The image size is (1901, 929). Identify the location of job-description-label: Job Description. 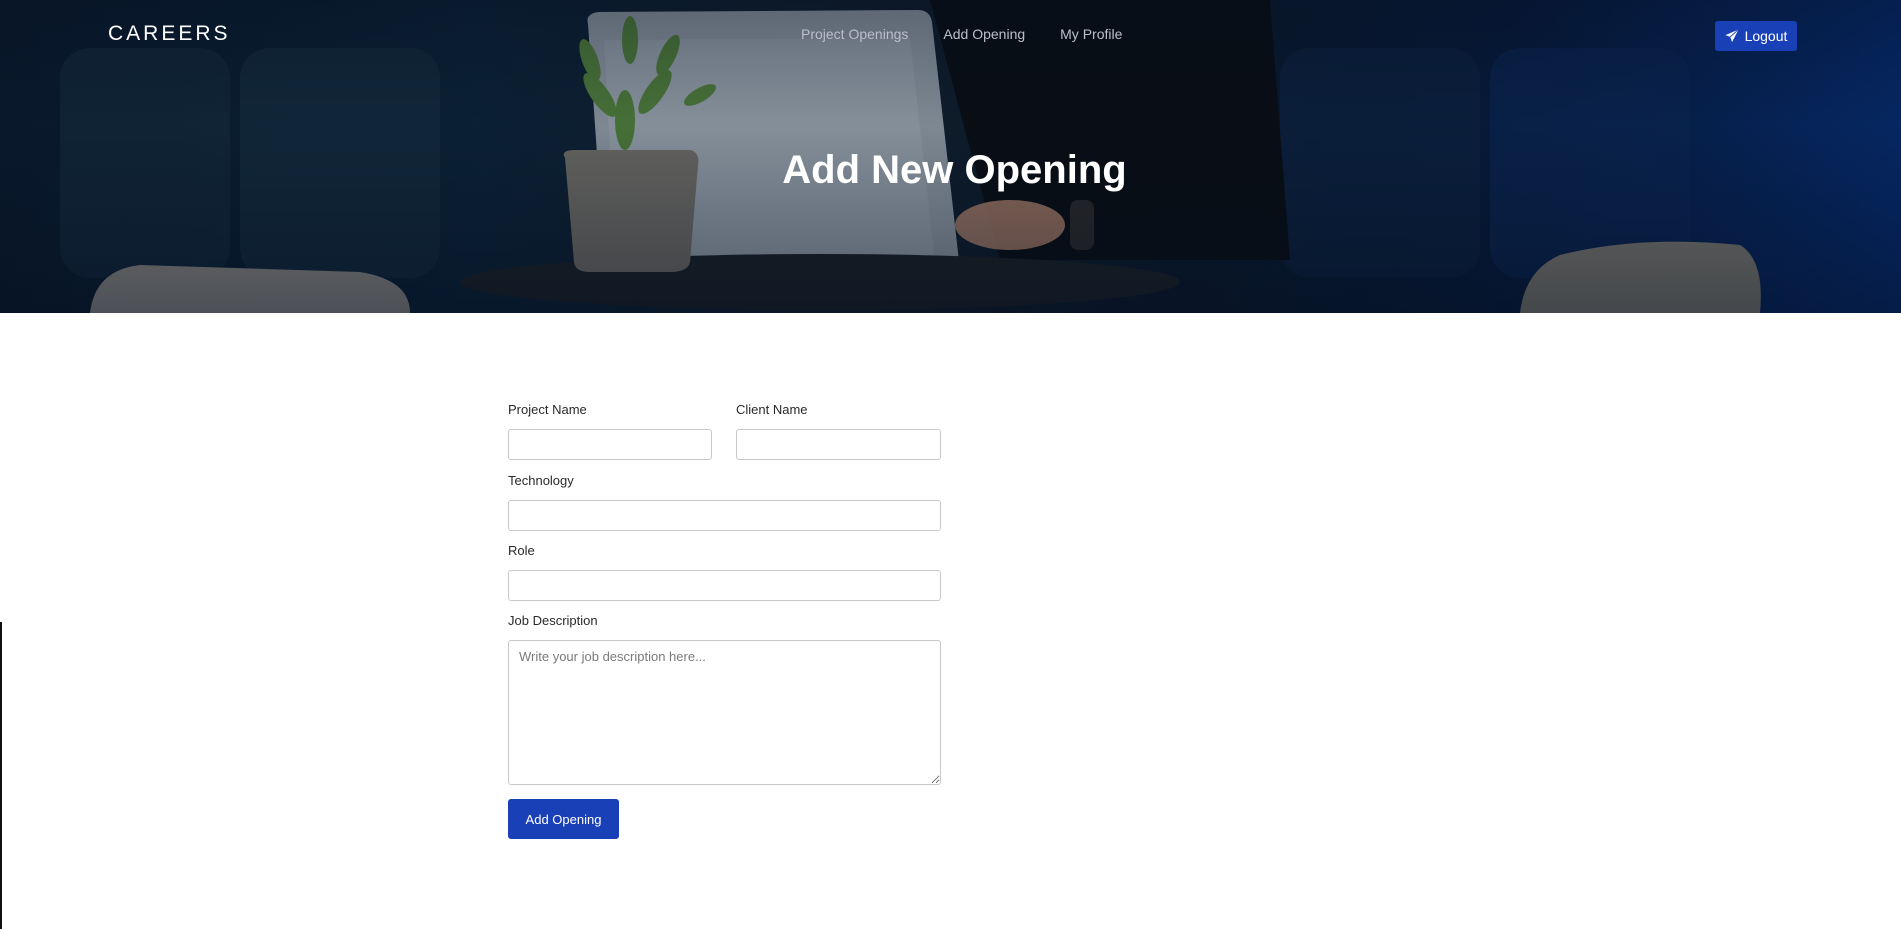
(553, 620).